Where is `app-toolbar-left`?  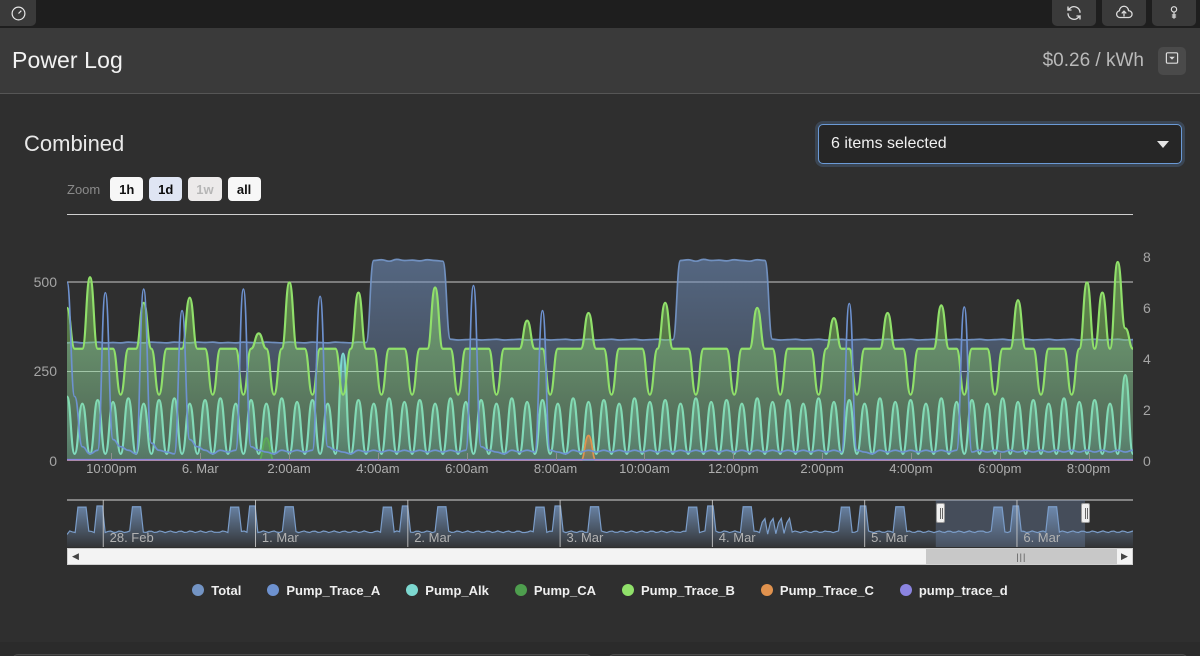
app-toolbar-left is located at coordinates (18, 13).